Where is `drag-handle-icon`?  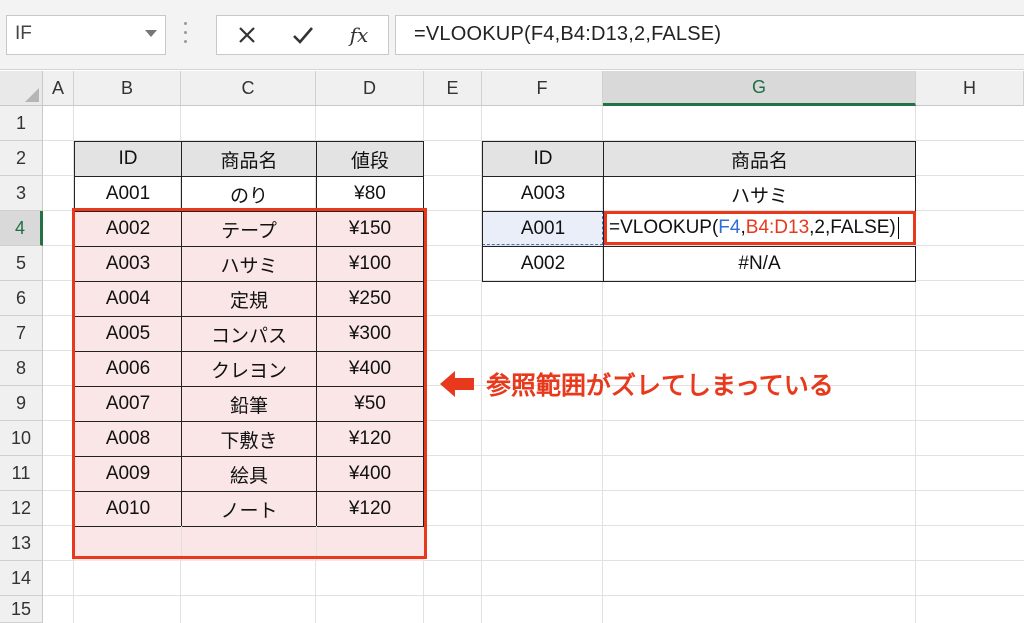
drag-handle-icon is located at coordinates (186, 35).